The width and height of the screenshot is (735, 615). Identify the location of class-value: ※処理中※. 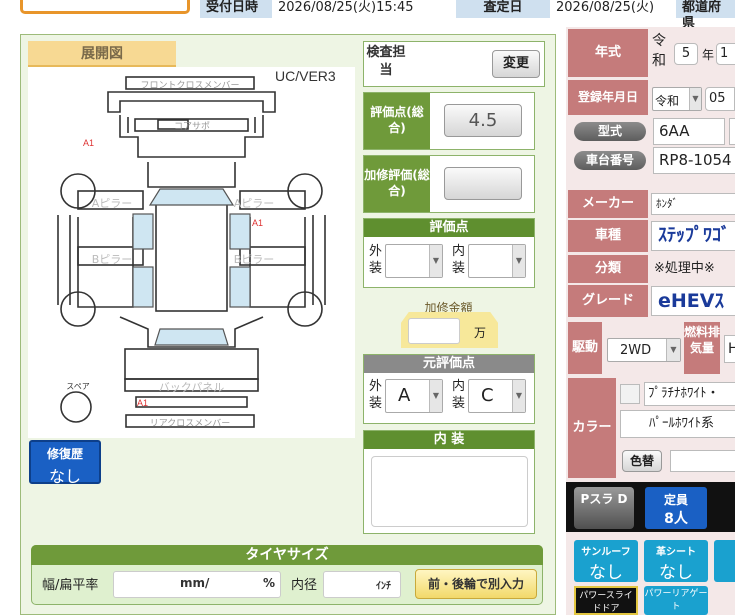
(693, 269).